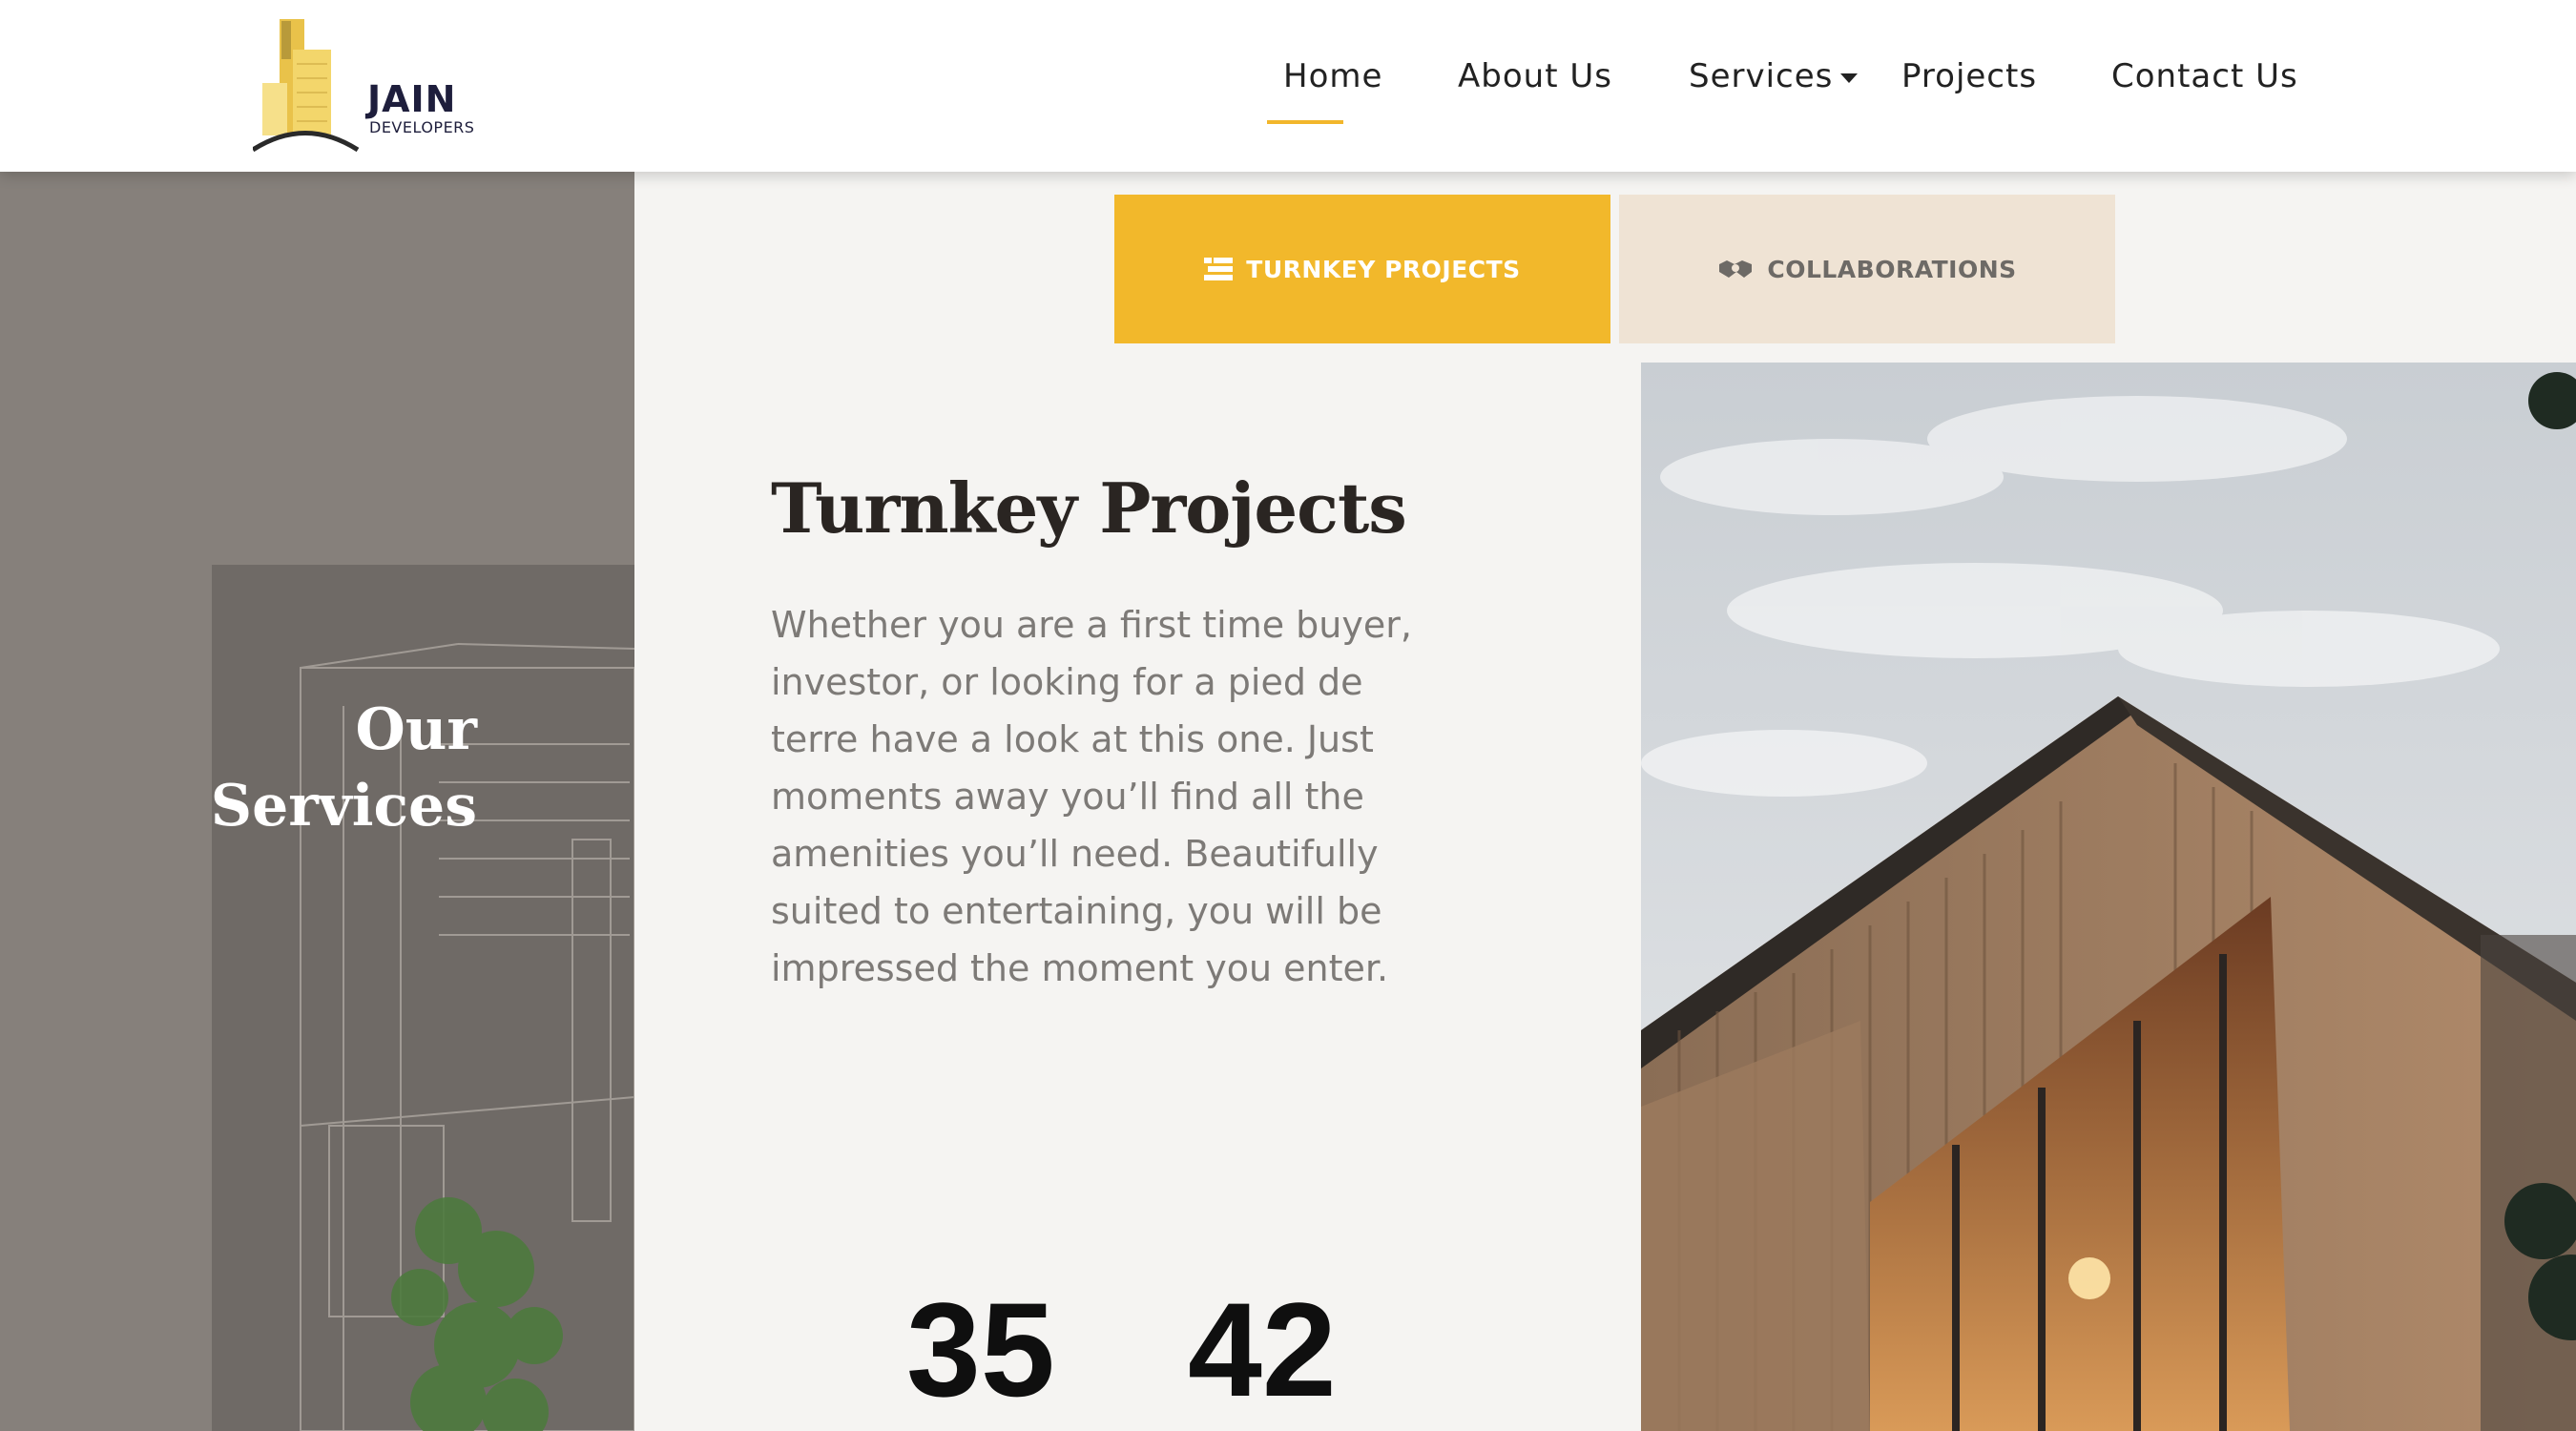 The width and height of the screenshot is (2576, 1431). What do you see at coordinates (980, 1349) in the screenshot?
I see `stat-number-1: 35` at bounding box center [980, 1349].